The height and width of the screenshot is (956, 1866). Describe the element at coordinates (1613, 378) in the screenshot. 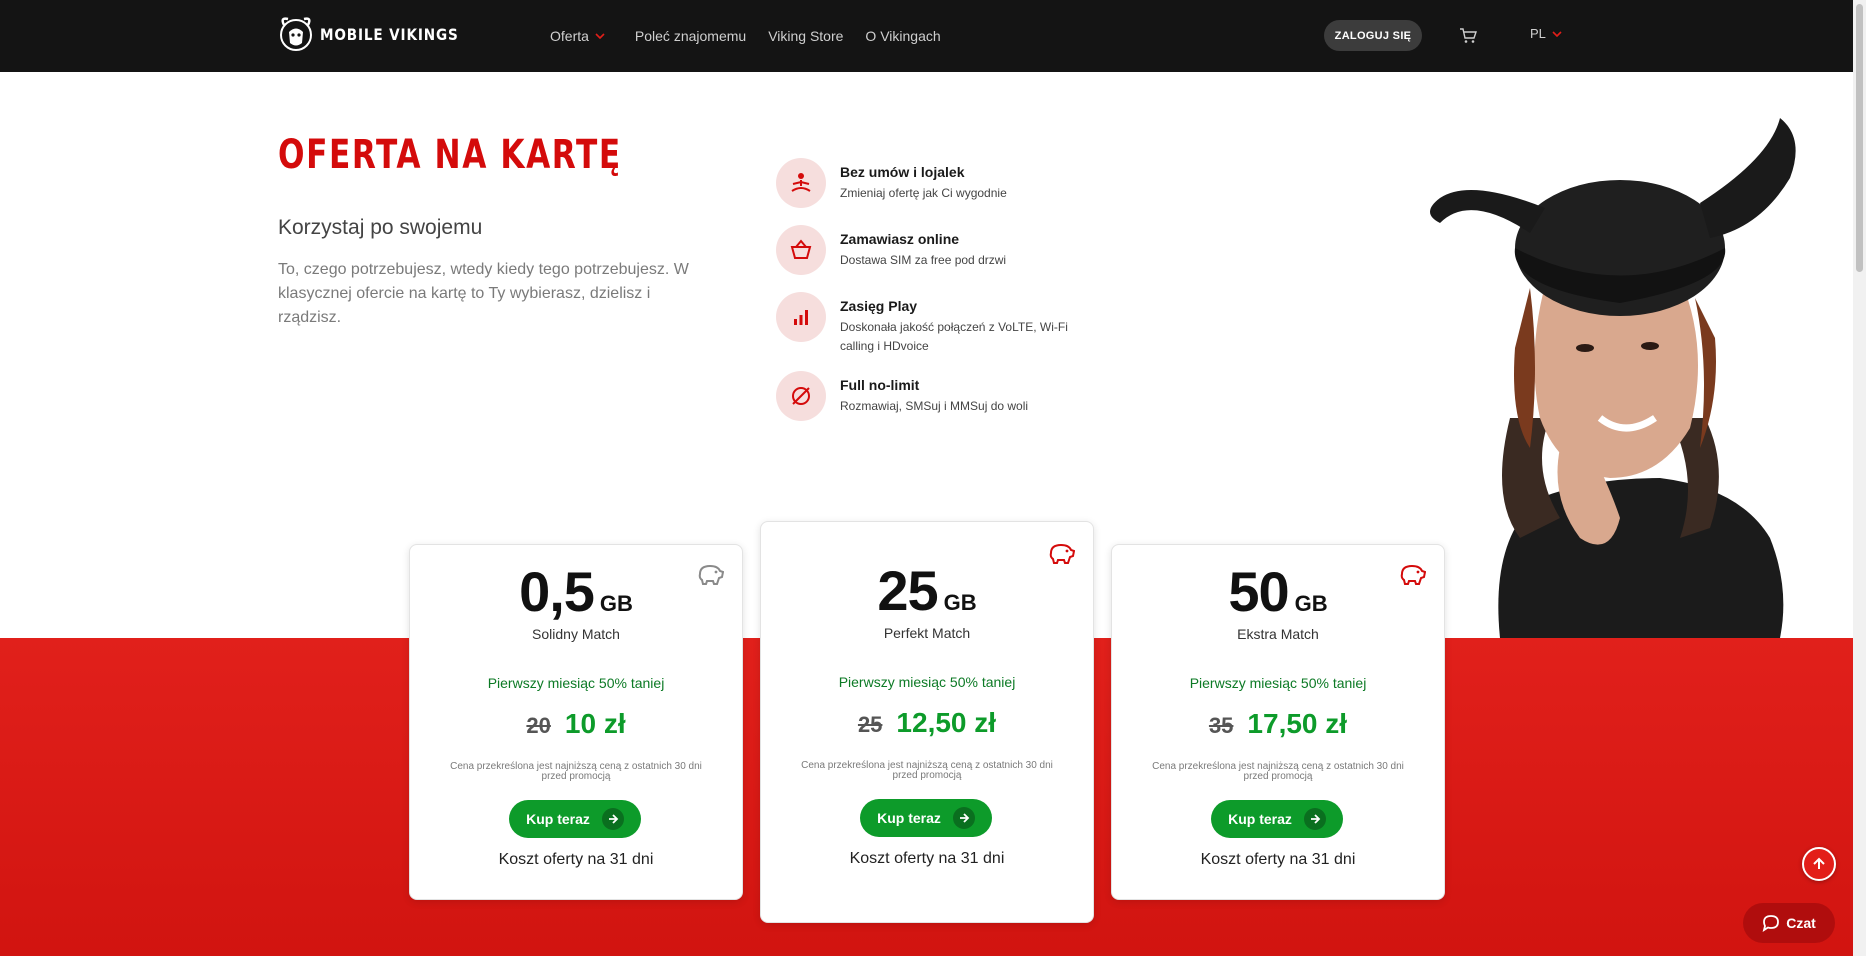

I see `viking-woman-image` at that location.